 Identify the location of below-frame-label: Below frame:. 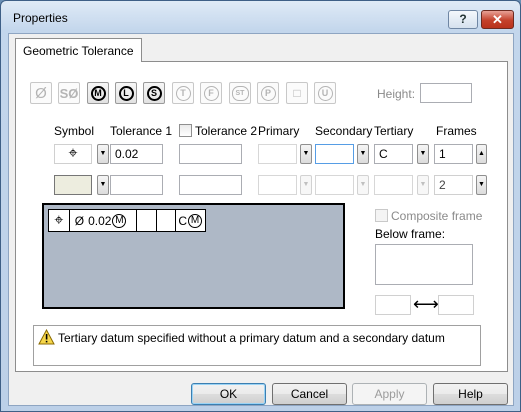
(410, 234).